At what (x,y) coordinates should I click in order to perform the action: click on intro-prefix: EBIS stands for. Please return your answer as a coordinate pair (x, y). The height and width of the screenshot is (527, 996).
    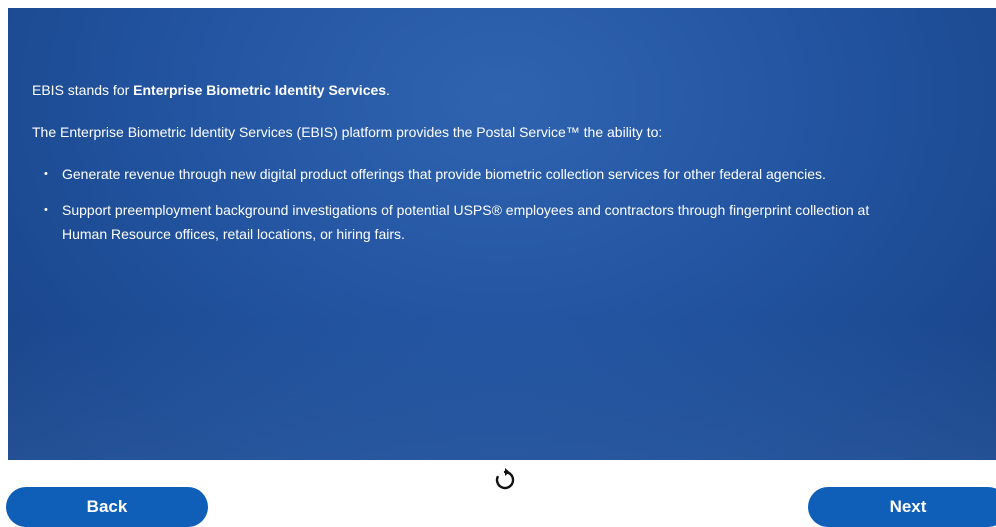
    Looking at the image, I should click on (83, 90).